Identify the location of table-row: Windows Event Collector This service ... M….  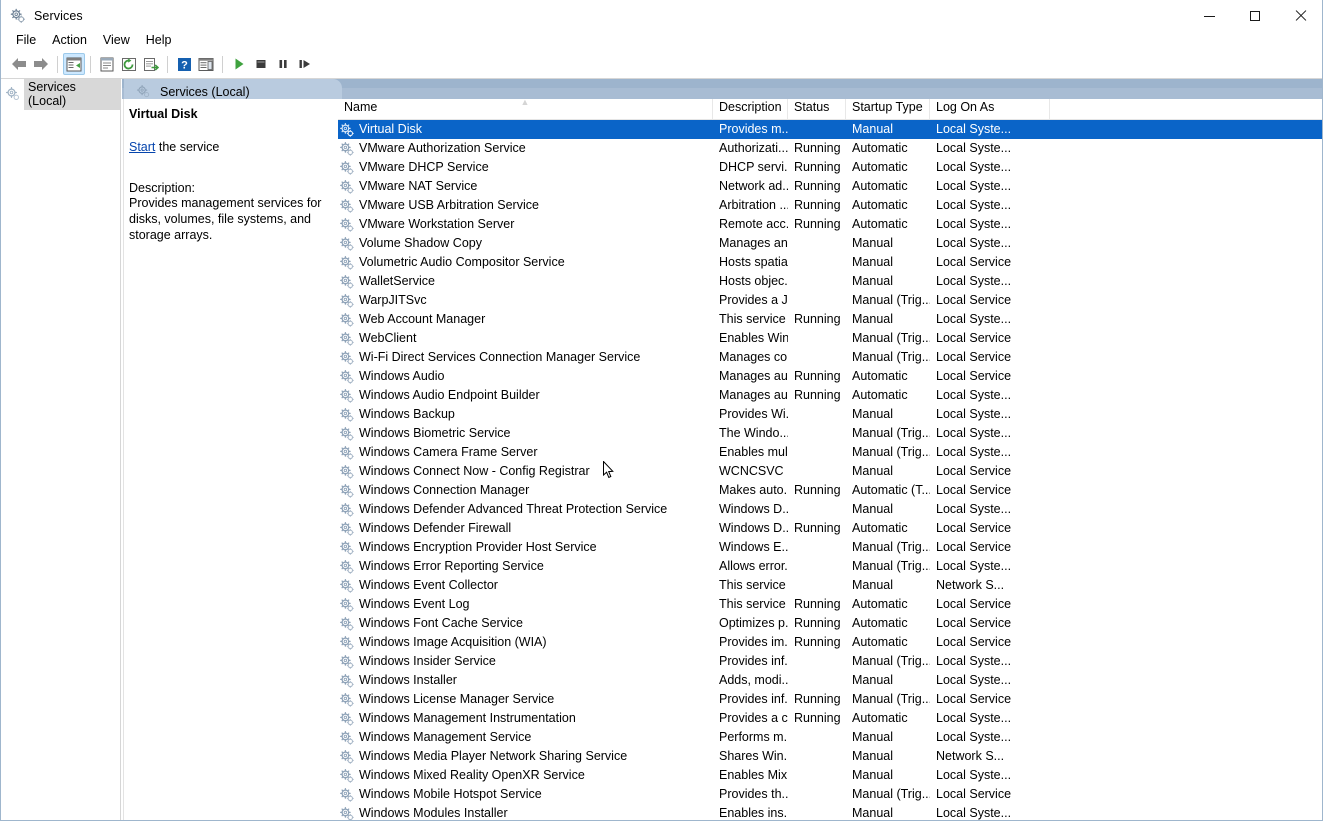
(830, 585).